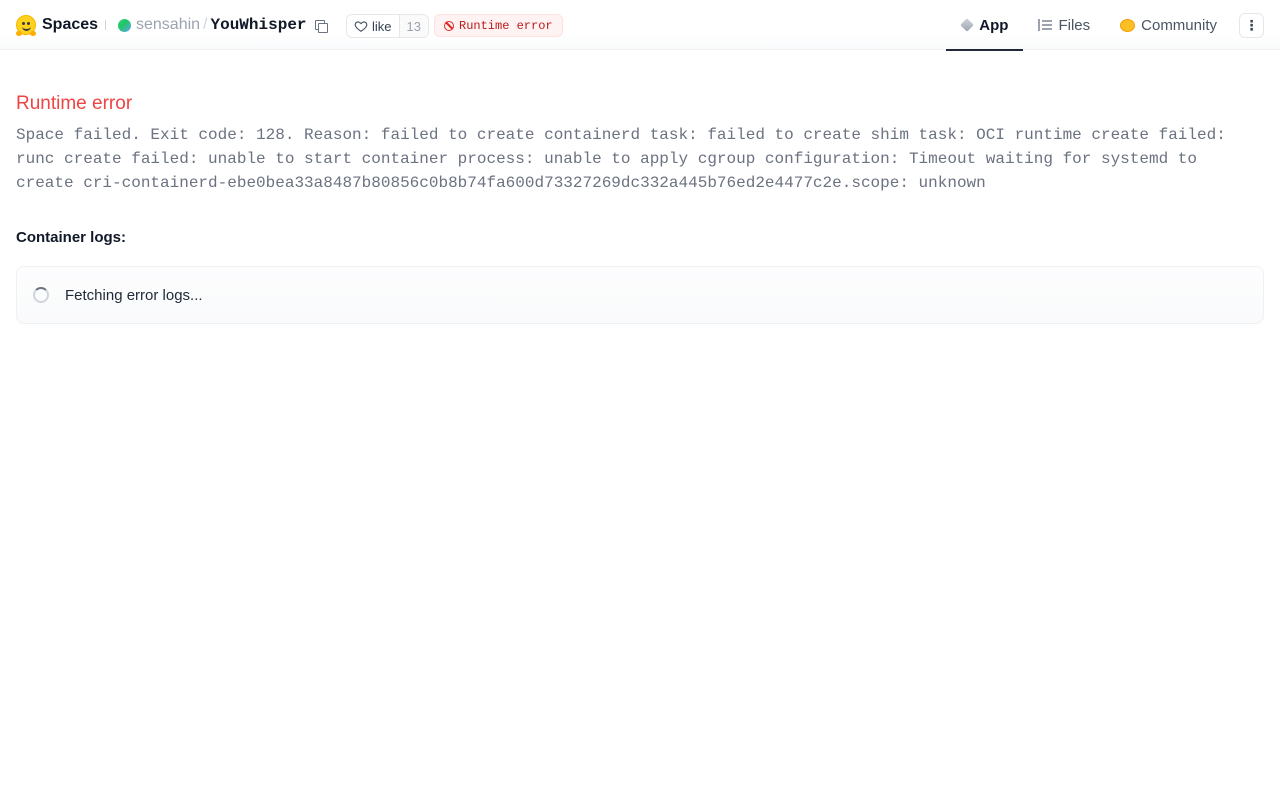 Image resolution: width=1280 pixels, height=800 pixels. What do you see at coordinates (1179, 25) in the screenshot?
I see `tab-community-label: Community` at bounding box center [1179, 25].